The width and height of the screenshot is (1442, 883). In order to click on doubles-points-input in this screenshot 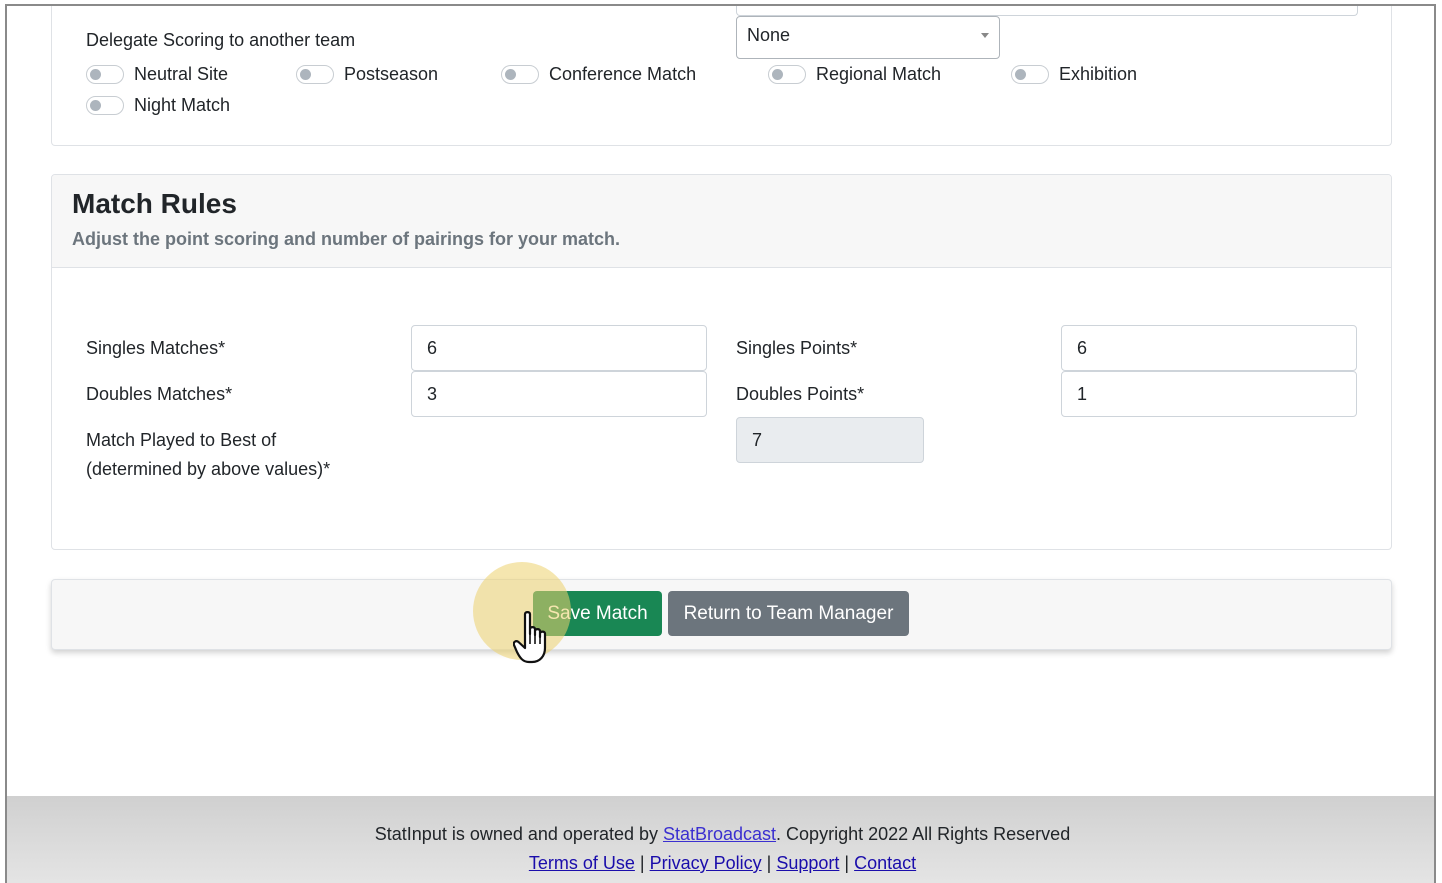, I will do `click(1209, 394)`.